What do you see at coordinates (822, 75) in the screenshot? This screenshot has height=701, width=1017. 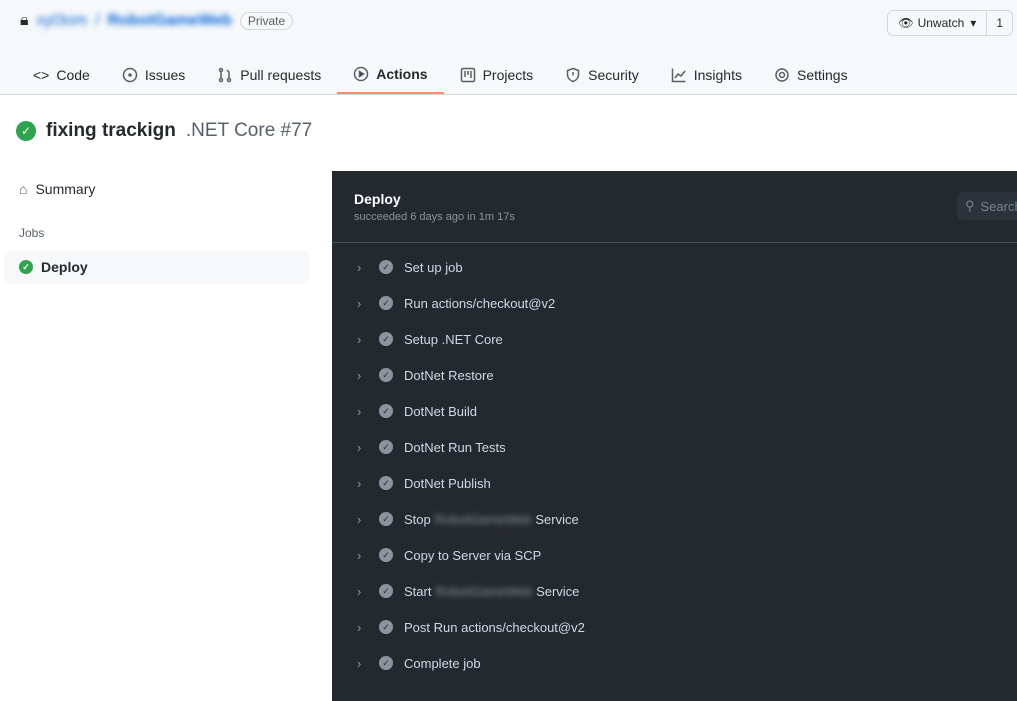 I see `tab-label: Settings` at bounding box center [822, 75].